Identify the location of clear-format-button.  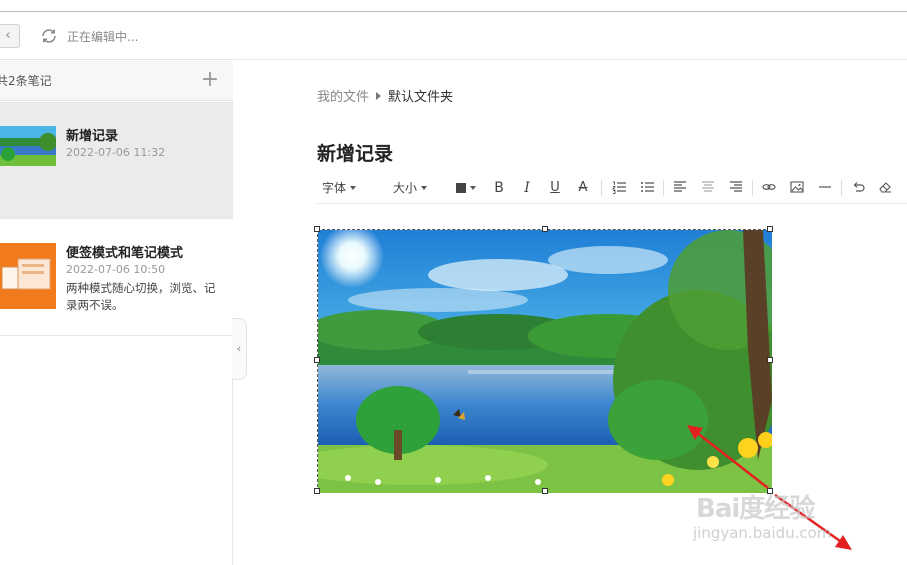
(885, 188).